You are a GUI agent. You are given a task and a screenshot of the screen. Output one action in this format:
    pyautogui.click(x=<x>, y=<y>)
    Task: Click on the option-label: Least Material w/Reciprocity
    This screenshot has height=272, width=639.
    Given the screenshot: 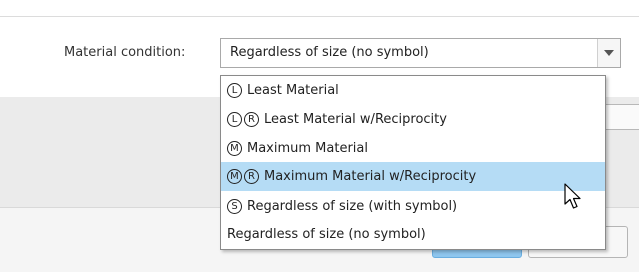 What is the action you would take?
    pyautogui.click(x=355, y=119)
    